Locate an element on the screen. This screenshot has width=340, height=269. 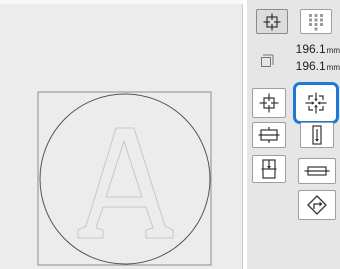
pattern-width-value: 196.1mm is located at coordinates (318, 49).